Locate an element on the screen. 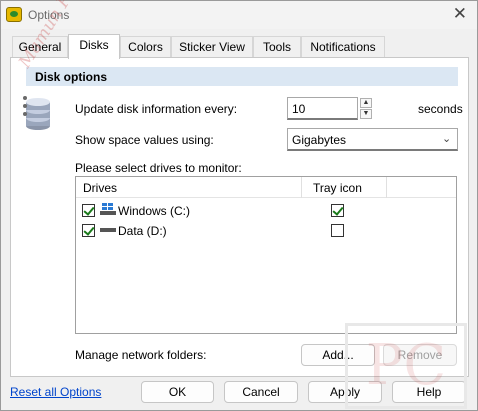 The height and width of the screenshot is (411, 478). tab-notifications: Notifications is located at coordinates (343, 46).